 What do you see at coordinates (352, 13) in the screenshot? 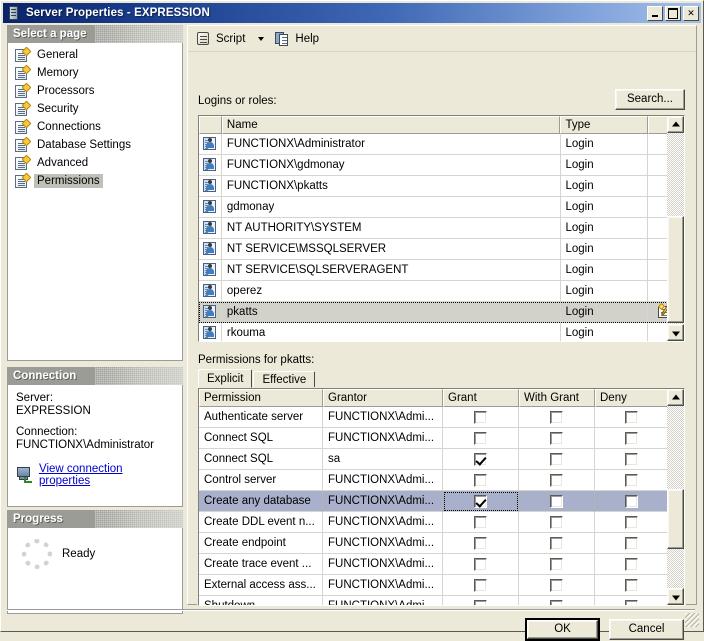
I see `title-bar: Server Properties - EXPRESSION ✕` at bounding box center [352, 13].